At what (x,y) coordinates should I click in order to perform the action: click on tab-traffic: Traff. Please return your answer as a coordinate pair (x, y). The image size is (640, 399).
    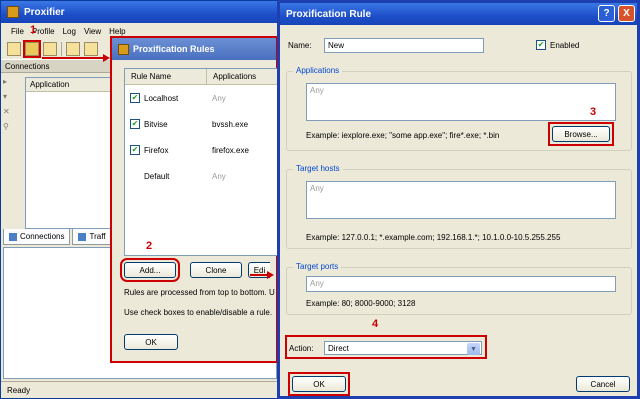
    Looking at the image, I should click on (92, 237).